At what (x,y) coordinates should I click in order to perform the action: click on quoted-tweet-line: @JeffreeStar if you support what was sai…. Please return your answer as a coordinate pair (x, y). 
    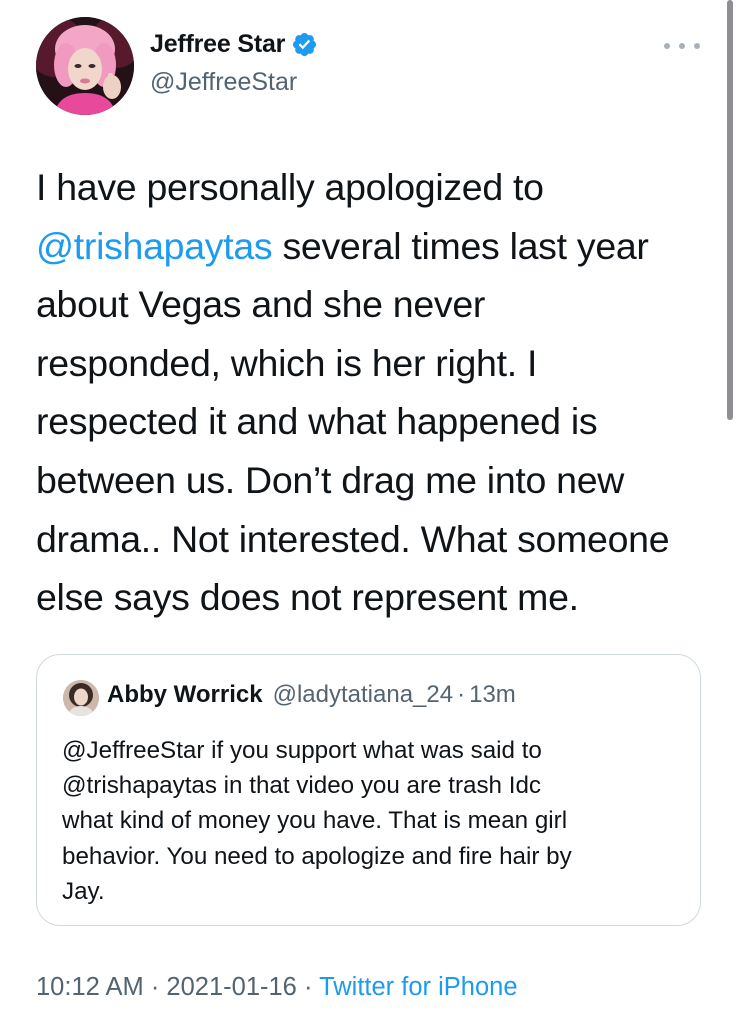
    Looking at the image, I should click on (302, 750).